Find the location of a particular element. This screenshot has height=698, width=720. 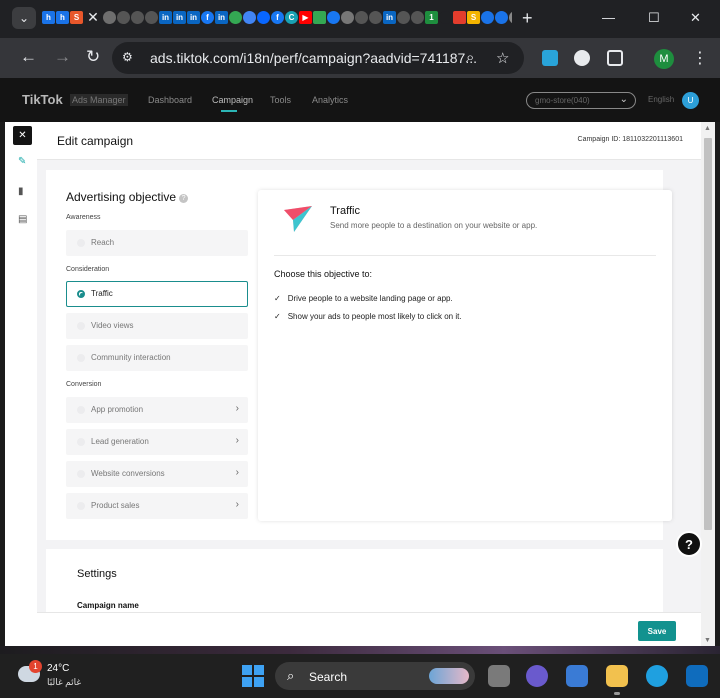

edit-pencil-icon: ✎ is located at coordinates (22, 161).